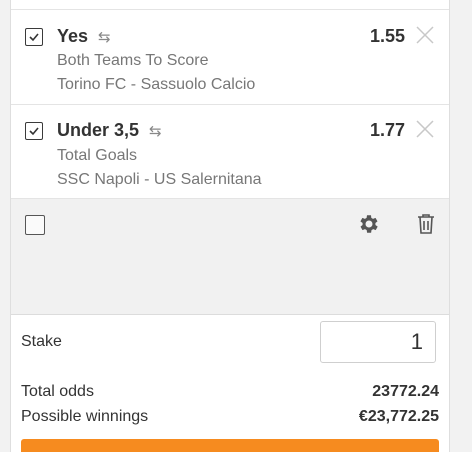  What do you see at coordinates (230, 445) in the screenshot?
I see `place-bet-button` at bounding box center [230, 445].